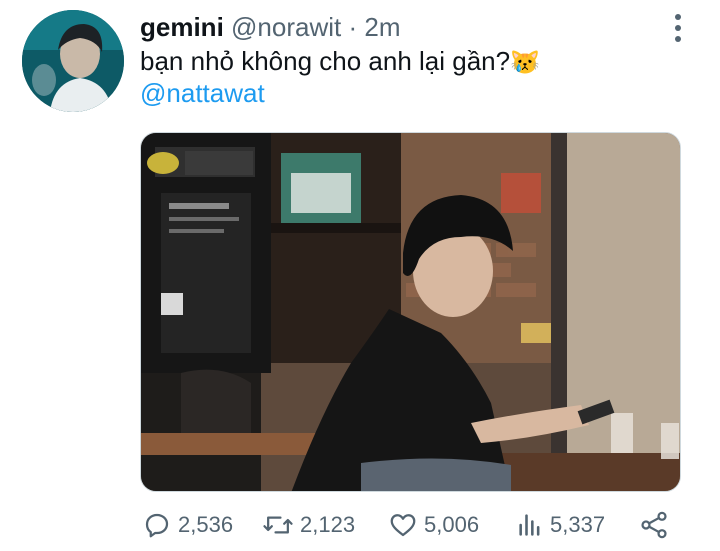  I want to click on views-count: 5,337, so click(578, 524).